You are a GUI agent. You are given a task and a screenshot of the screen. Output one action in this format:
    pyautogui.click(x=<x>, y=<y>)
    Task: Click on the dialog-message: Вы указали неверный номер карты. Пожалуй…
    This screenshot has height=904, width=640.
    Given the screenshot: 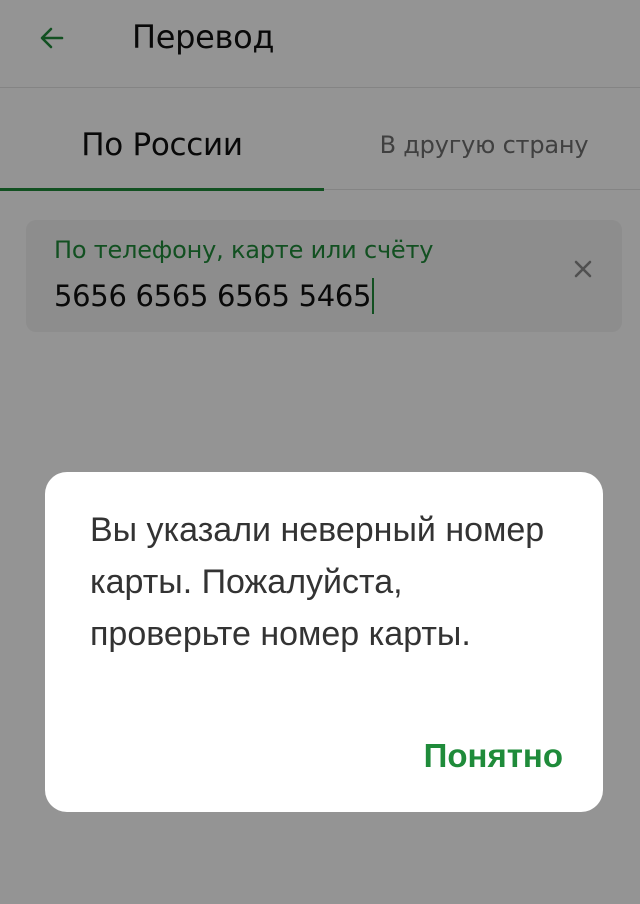 What is the action you would take?
    pyautogui.click(x=317, y=582)
    